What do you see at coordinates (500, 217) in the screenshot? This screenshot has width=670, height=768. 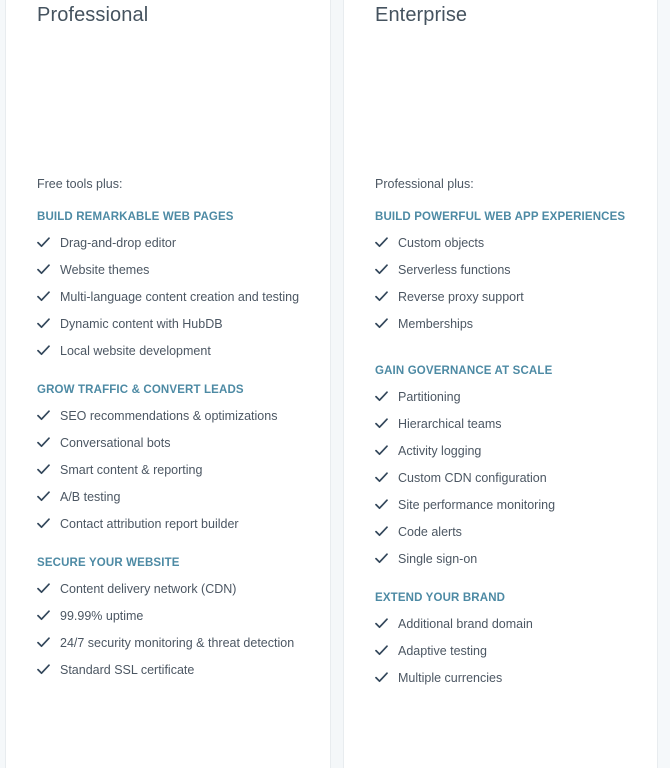 I see `feature-group-heading: BUILD POWERFUL WEB APP EXPERIENCES` at bounding box center [500, 217].